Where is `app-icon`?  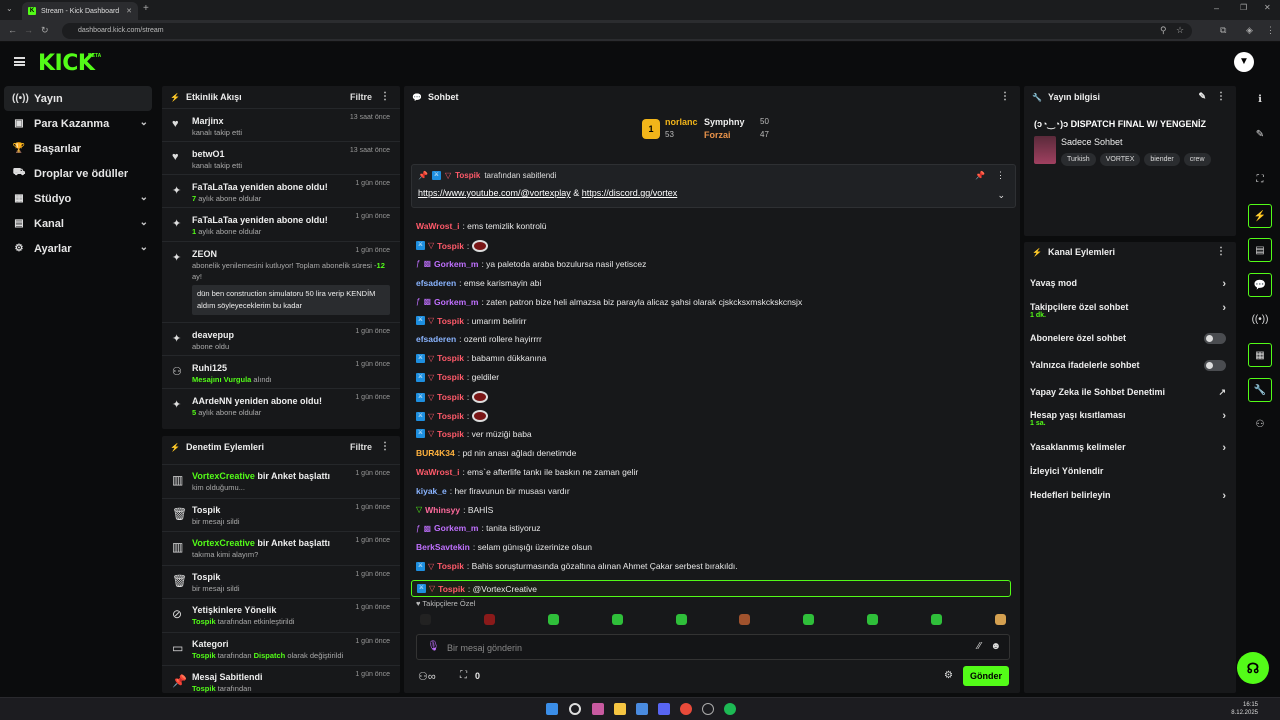
app-icon is located at coordinates (642, 709).